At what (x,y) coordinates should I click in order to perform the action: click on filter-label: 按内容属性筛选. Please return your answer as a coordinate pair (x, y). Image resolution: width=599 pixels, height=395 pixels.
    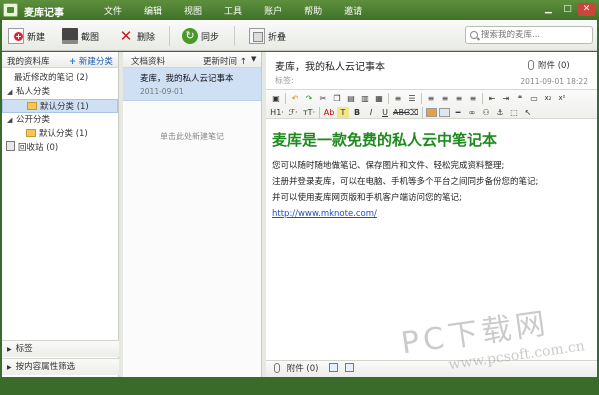
    Looking at the image, I should click on (45, 367).